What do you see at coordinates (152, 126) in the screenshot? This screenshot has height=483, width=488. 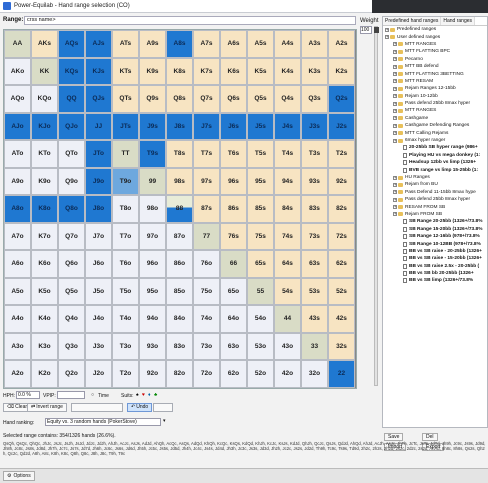 I see `hand-cell: J9s` at bounding box center [152, 126].